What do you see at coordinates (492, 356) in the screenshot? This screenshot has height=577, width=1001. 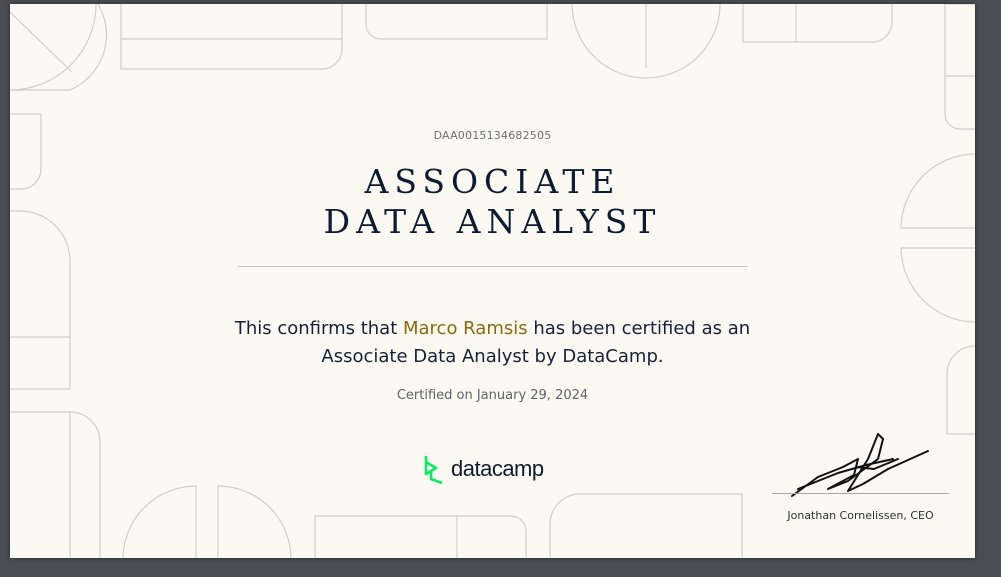 I see `statement-line2: Associate Data Analyst by DataCamp.` at bounding box center [492, 356].